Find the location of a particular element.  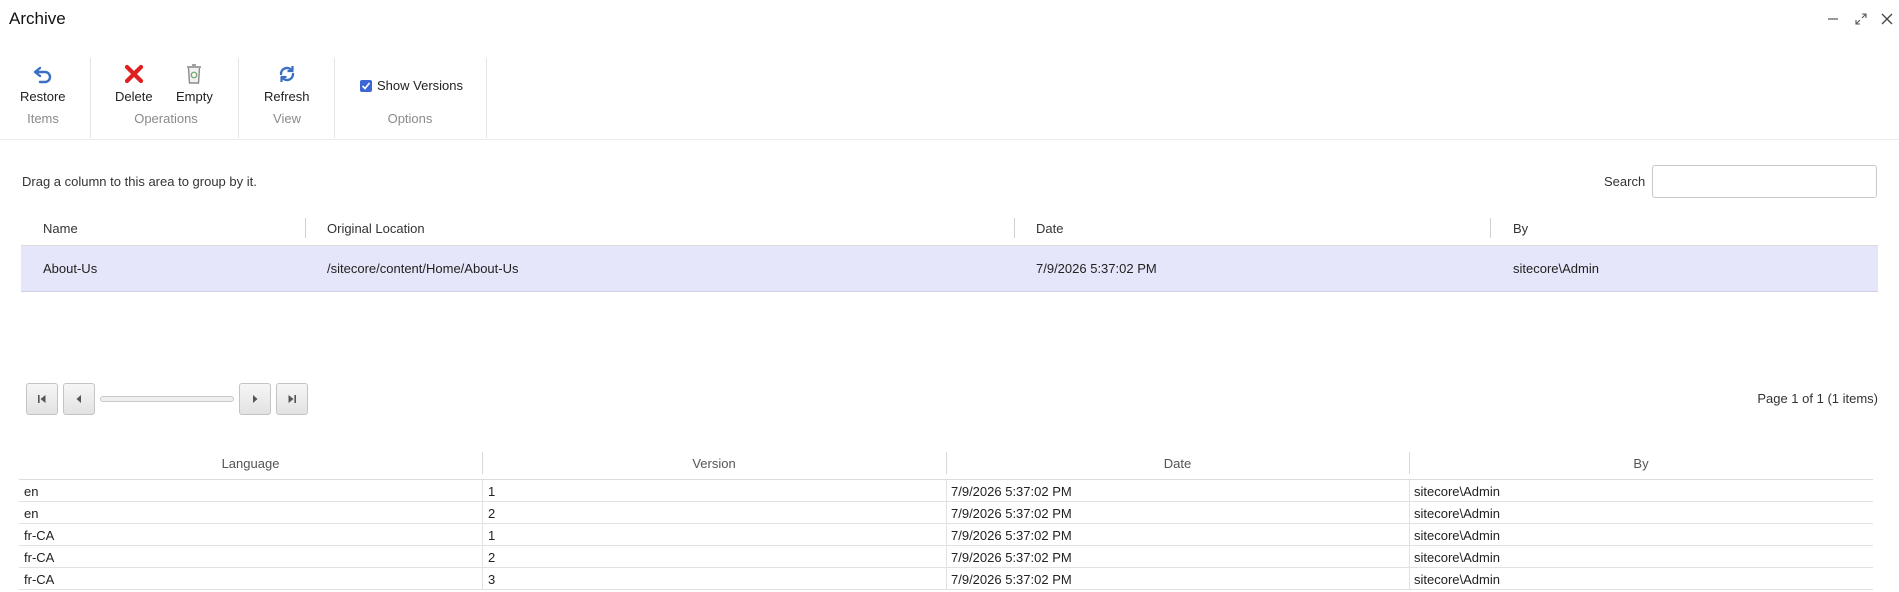

view-group: Refresh View is located at coordinates (287, 98).